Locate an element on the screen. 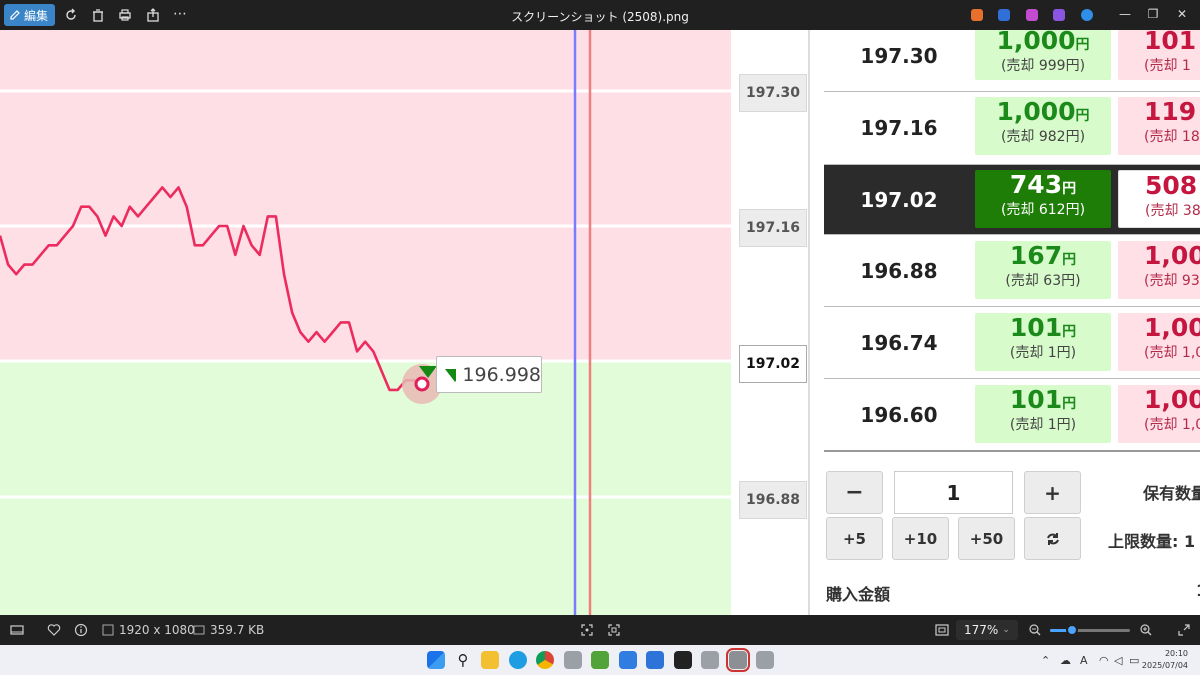 The image size is (1200, 675). table-row: 197.16 1,000円 (売却 982円) 119 (売却 18 is located at coordinates (1012, 128).